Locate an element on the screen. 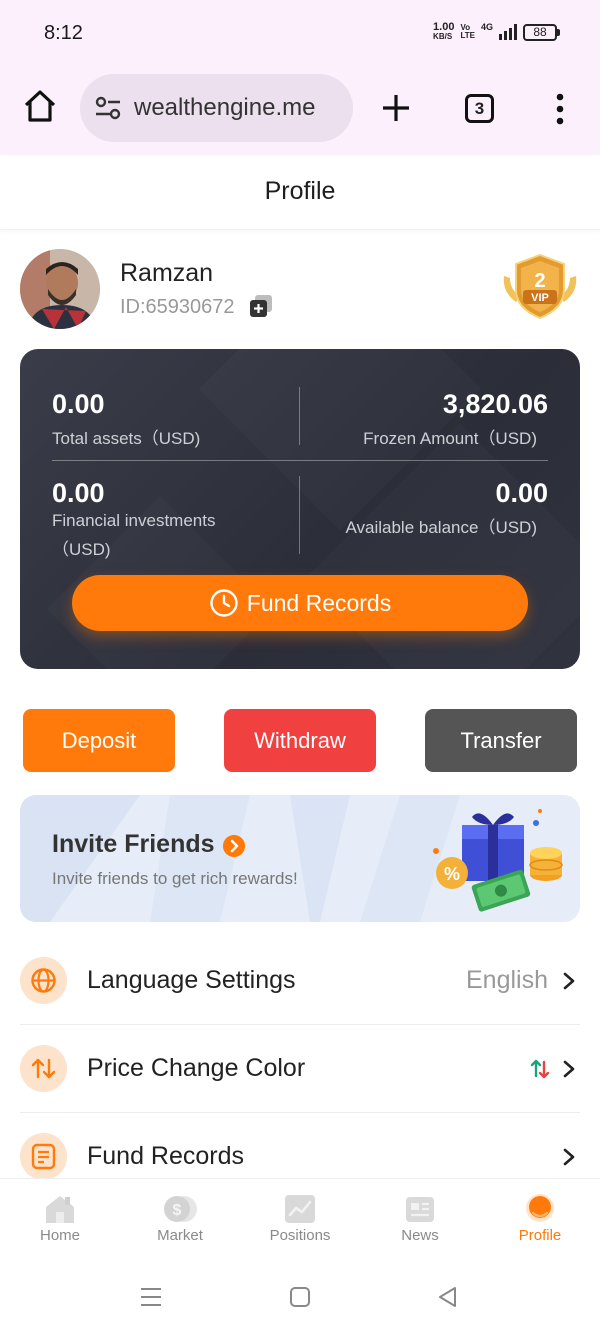  language-settings-row: Language Settings English is located at coordinates (300, 981).